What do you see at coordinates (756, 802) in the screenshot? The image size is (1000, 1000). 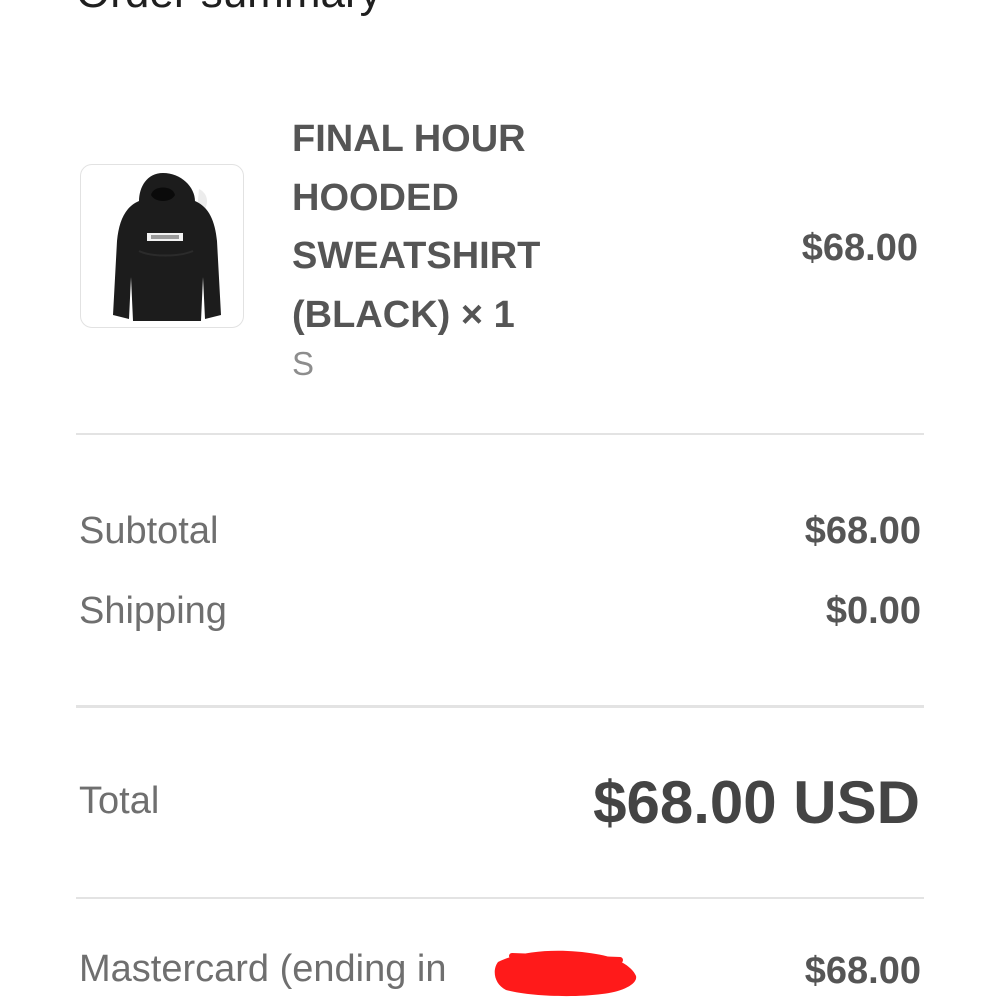 I see `total-value: $68.00 USD` at bounding box center [756, 802].